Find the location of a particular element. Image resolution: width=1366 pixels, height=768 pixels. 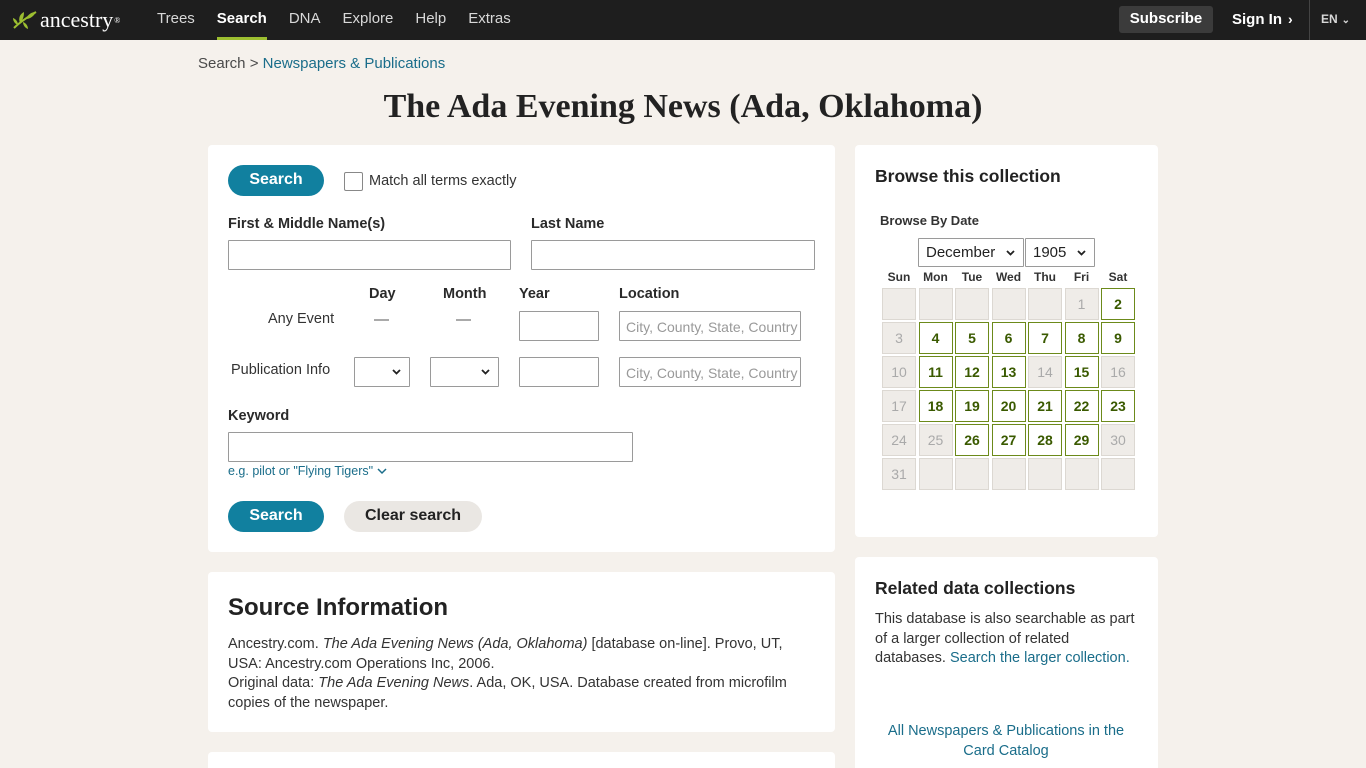

calendar-day: 31 is located at coordinates (899, 474).